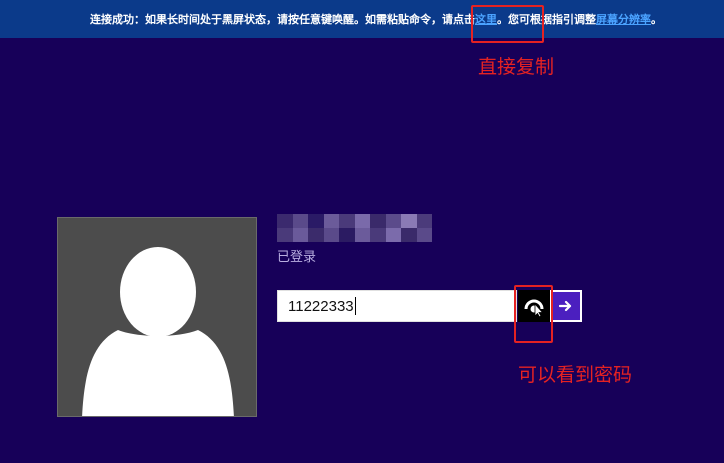 The image size is (724, 463). Describe the element at coordinates (507, 24) in the screenshot. I see `annotation-box-paste` at that location.